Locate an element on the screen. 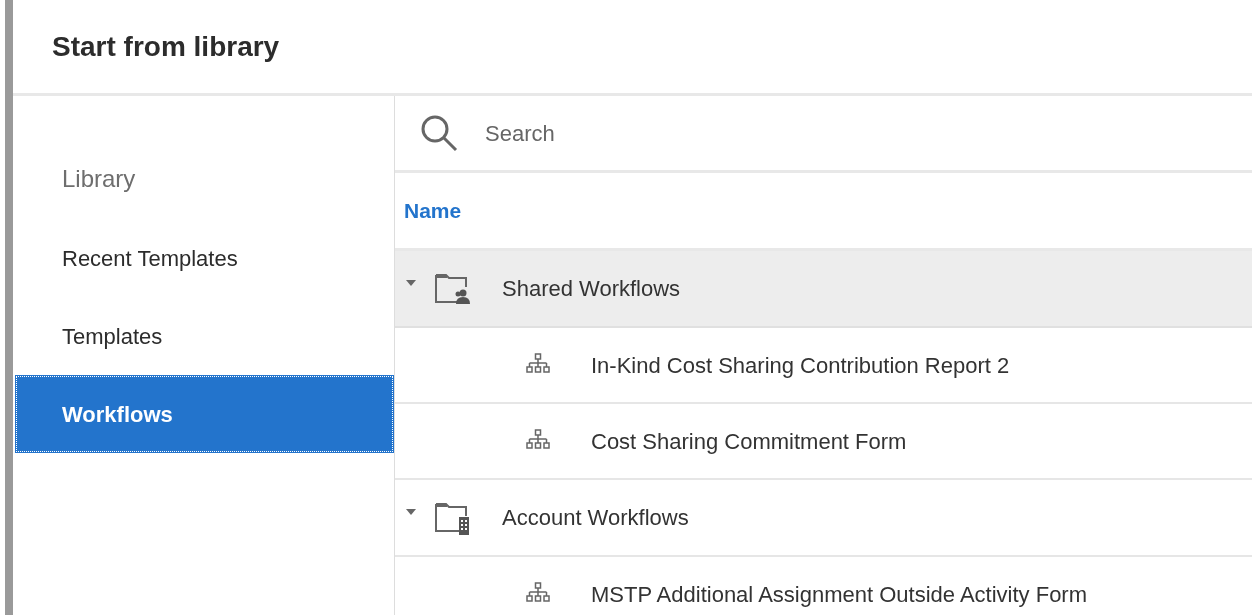 The height and width of the screenshot is (615, 1252). workflow-row: In-Kind Cost Sharing Contribution Report 2 is located at coordinates (823, 366).